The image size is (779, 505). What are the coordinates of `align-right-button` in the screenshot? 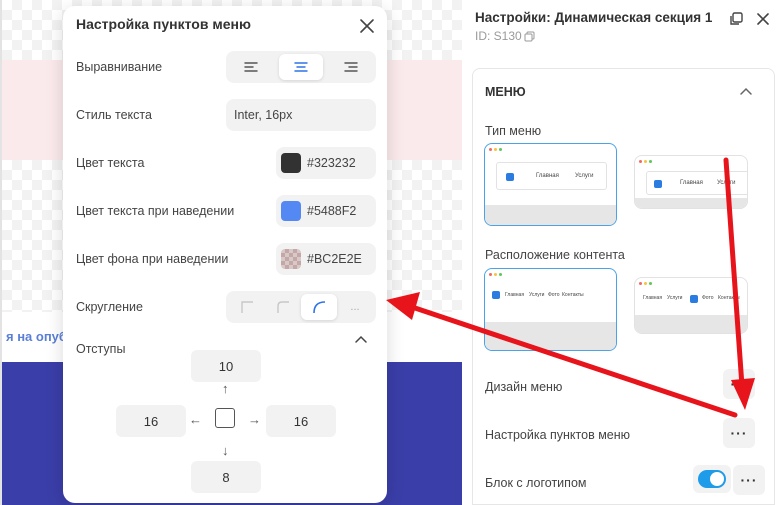 It's located at (351, 67).